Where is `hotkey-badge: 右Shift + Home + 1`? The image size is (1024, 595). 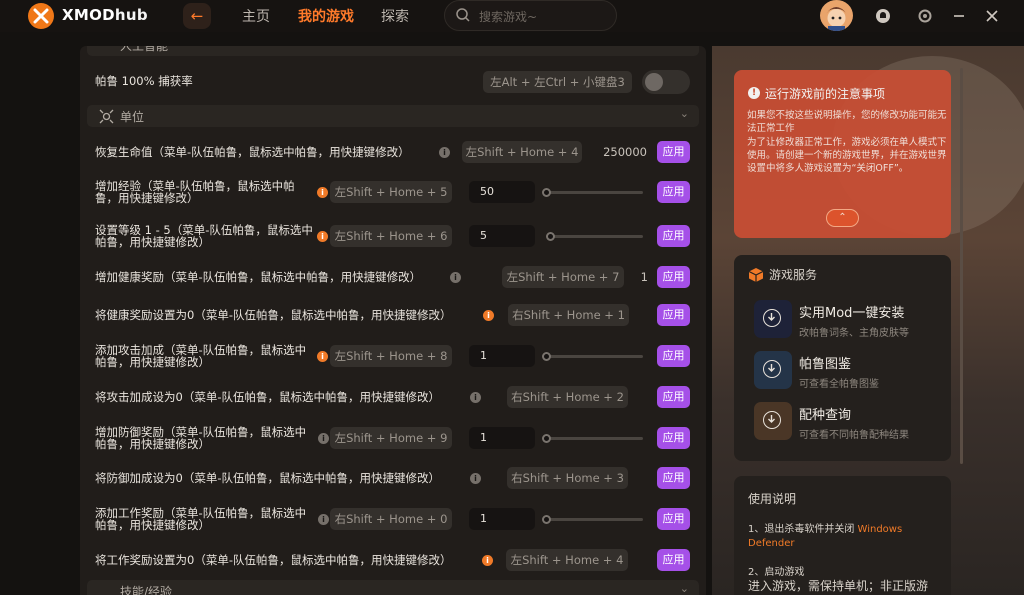
hotkey-badge: 右Shift + Home + 1 is located at coordinates (568, 315).